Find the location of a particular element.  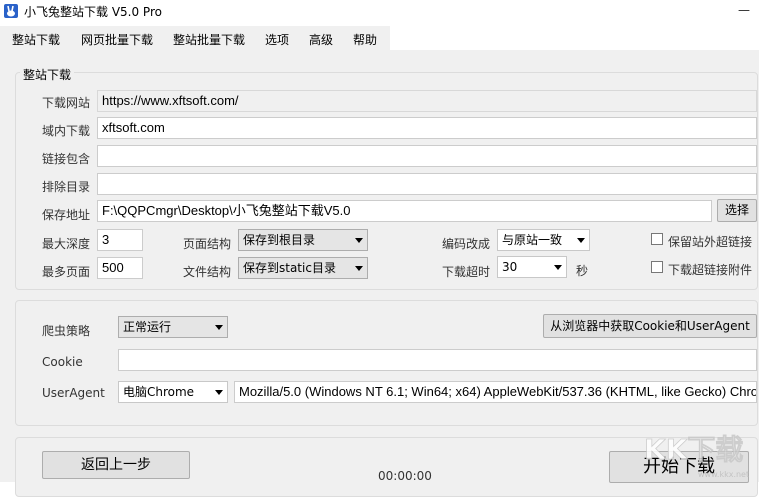

menu-bar: 整站下载 网页批量下载 整站批量下载 选项 高级 帮助 is located at coordinates (195, 38).